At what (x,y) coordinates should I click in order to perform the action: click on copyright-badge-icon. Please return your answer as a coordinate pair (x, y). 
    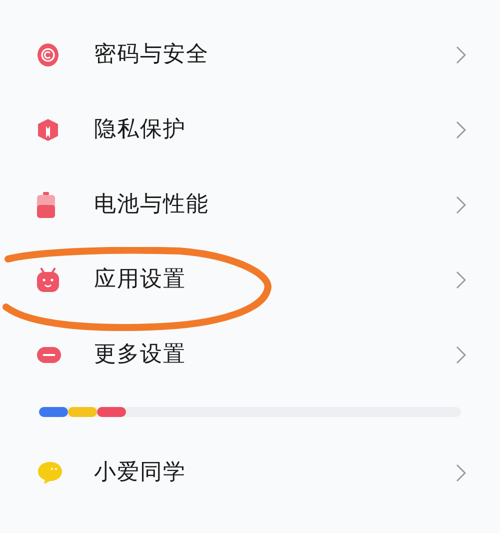
    Looking at the image, I should click on (48, 54).